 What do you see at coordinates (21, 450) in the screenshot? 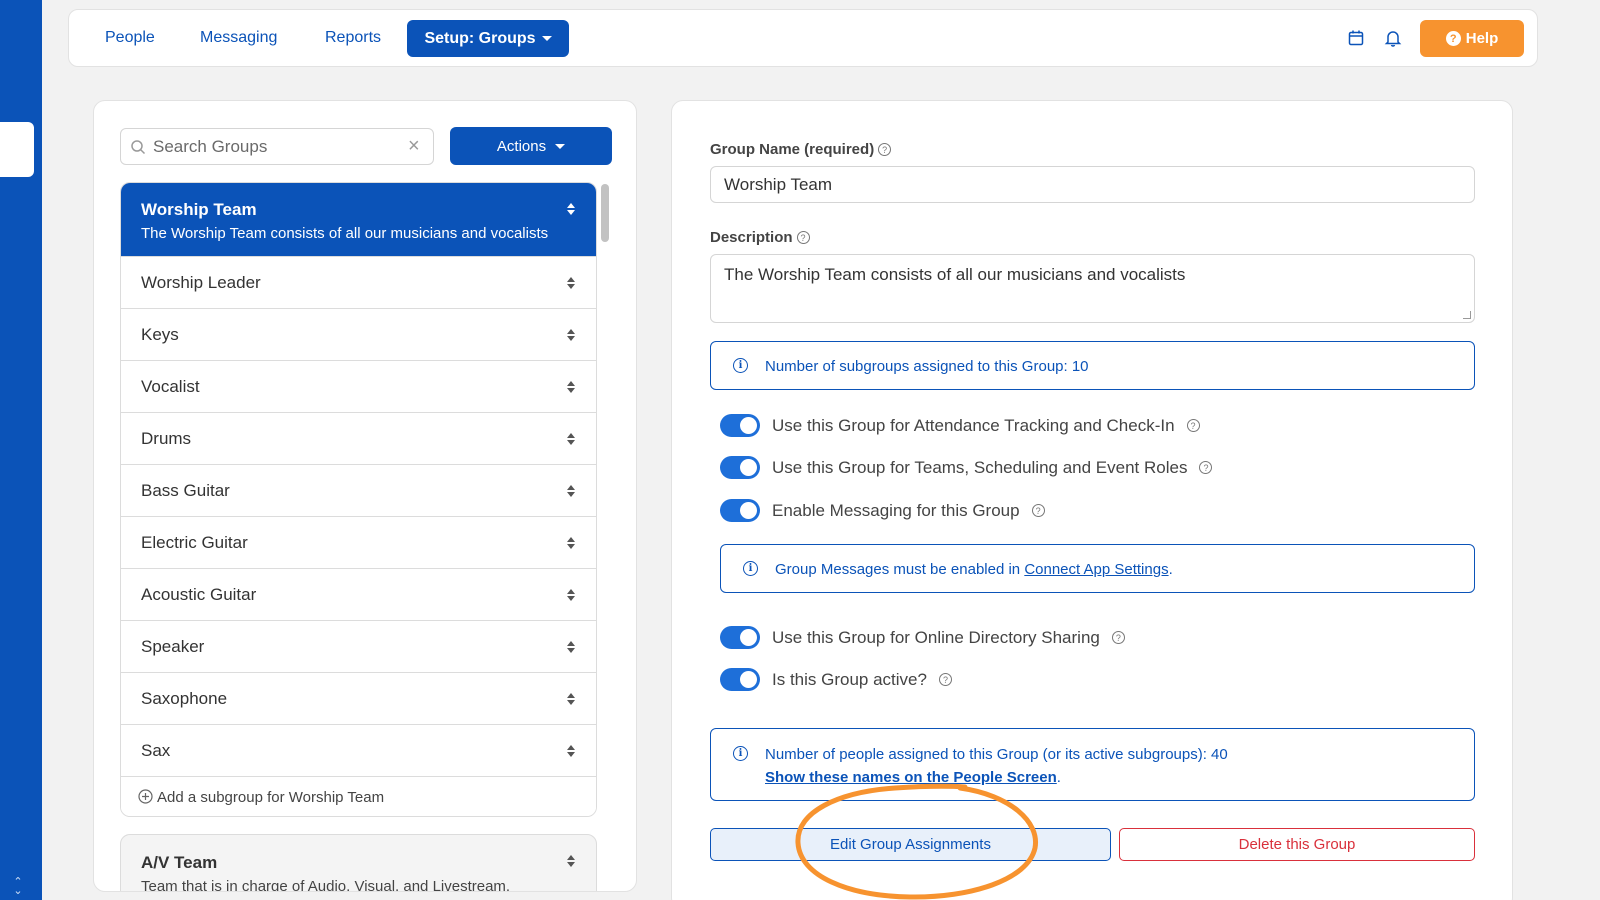
I see `left-rail: ⌃ ⌄` at bounding box center [21, 450].